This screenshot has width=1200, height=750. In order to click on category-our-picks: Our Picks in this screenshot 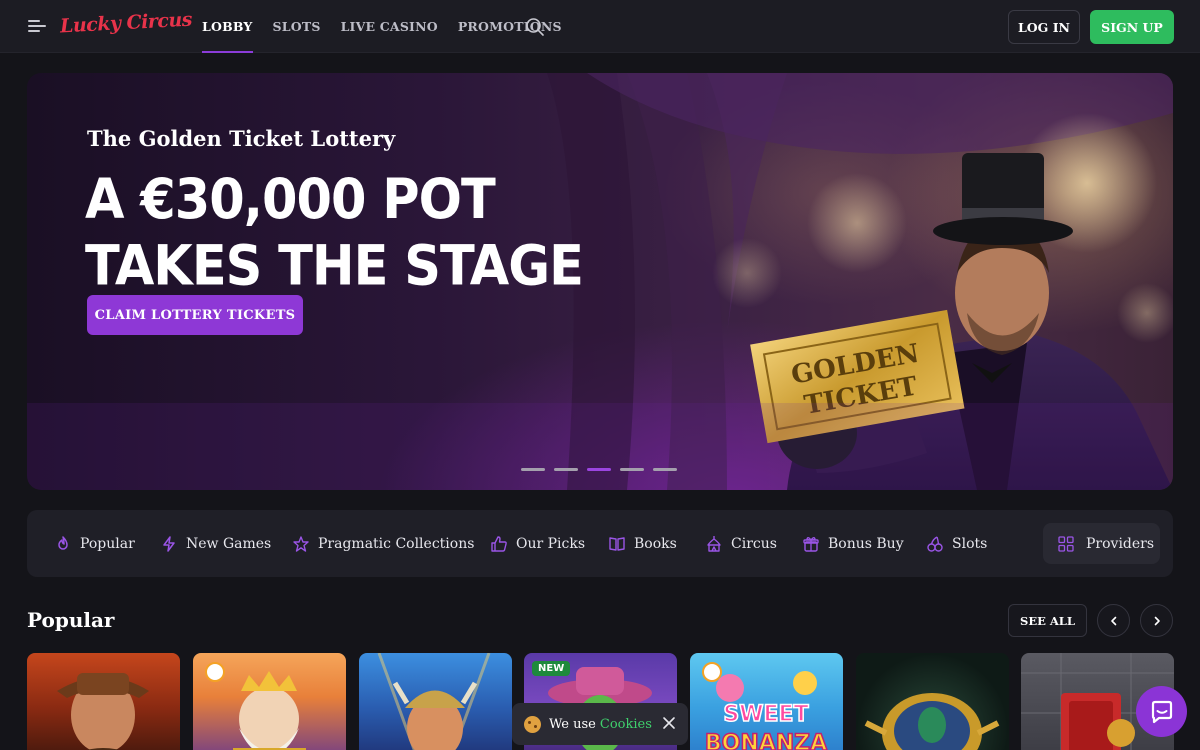, I will do `click(537, 543)`.